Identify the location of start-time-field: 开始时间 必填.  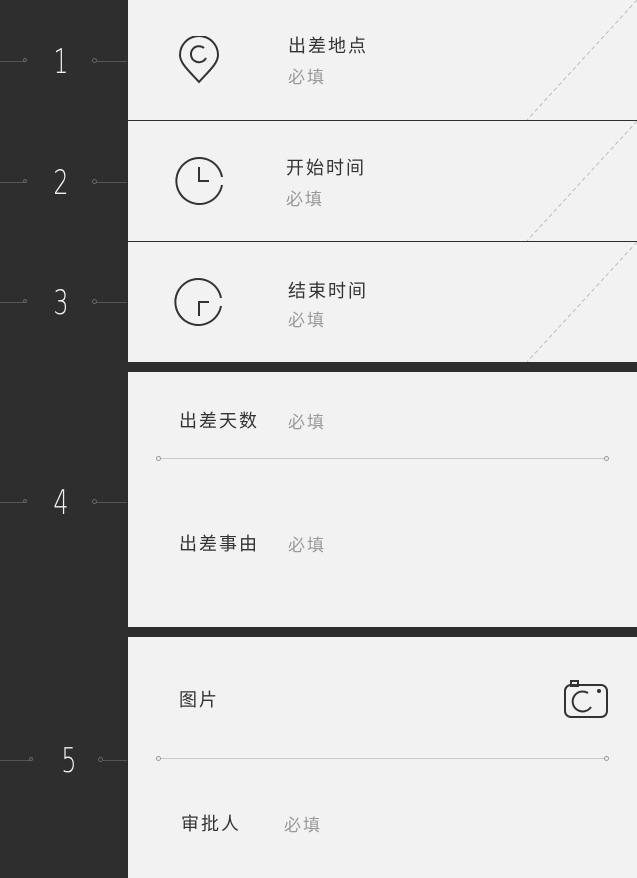
(382, 181).